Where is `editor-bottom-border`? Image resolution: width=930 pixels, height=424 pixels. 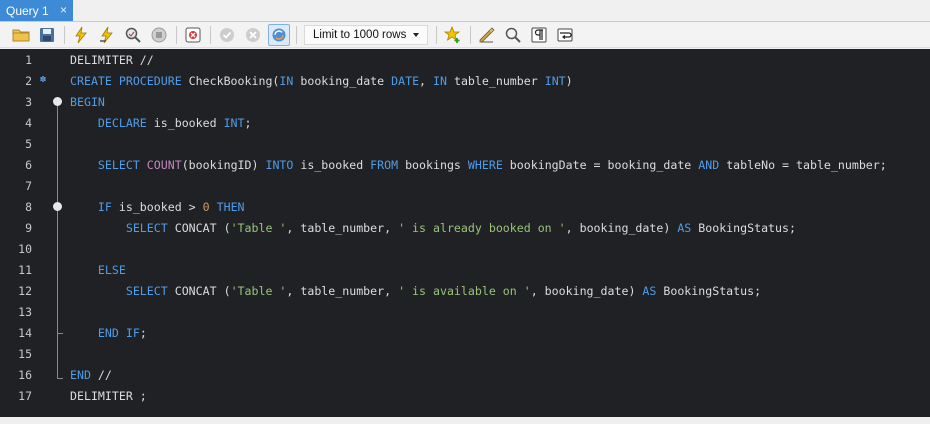 editor-bottom-border is located at coordinates (465, 420).